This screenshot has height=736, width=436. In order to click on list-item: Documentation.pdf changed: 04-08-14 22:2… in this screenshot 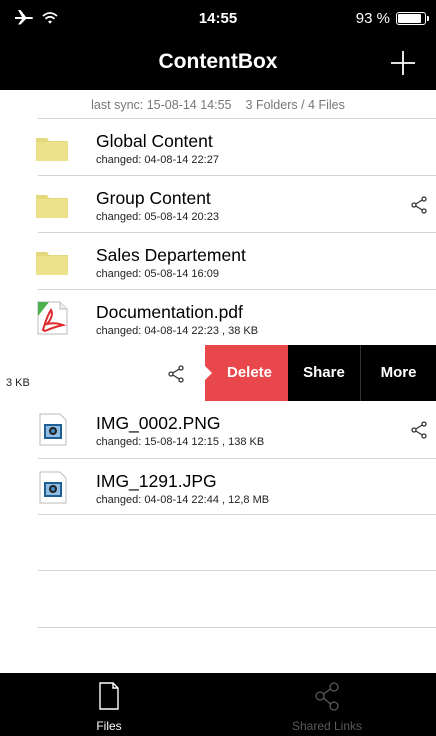, I will do `click(236, 317)`.